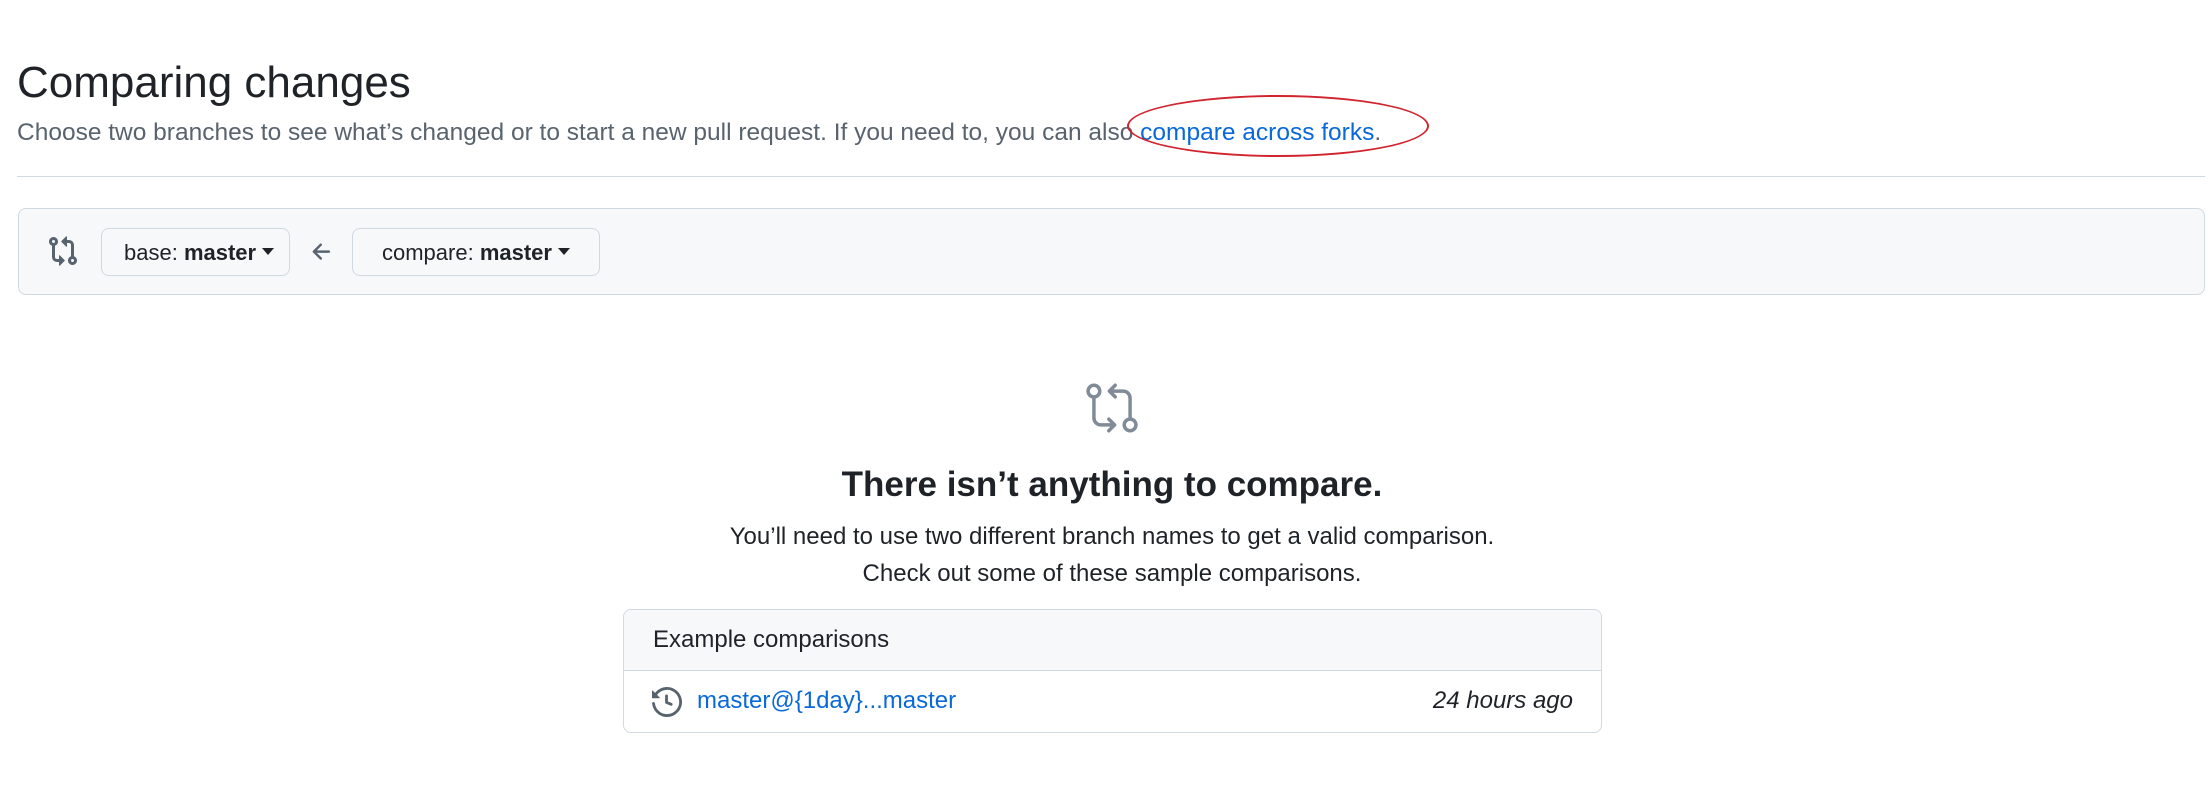 This screenshot has width=2212, height=789. What do you see at coordinates (1111, 176) in the screenshot?
I see `header-divider` at bounding box center [1111, 176].